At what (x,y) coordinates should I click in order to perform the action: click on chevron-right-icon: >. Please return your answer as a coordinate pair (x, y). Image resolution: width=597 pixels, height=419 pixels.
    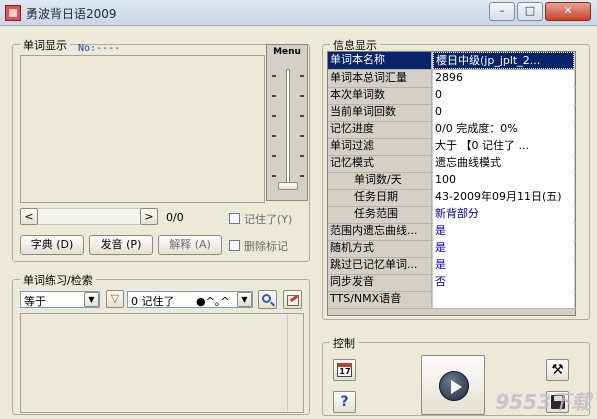
    Looking at the image, I should click on (149, 216).